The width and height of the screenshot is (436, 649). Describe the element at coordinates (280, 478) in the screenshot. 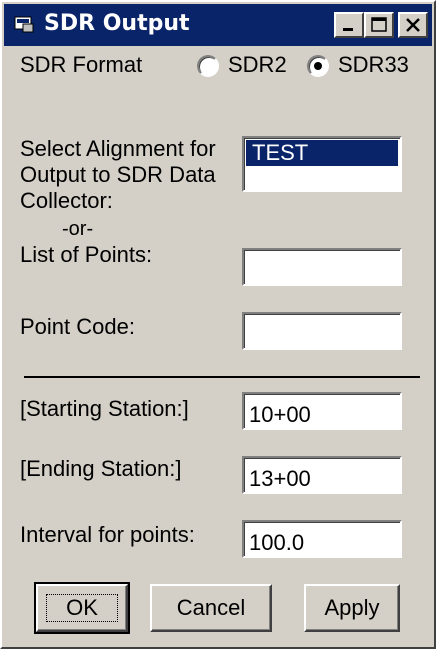

I see `ending-station-value: 13+00` at that location.